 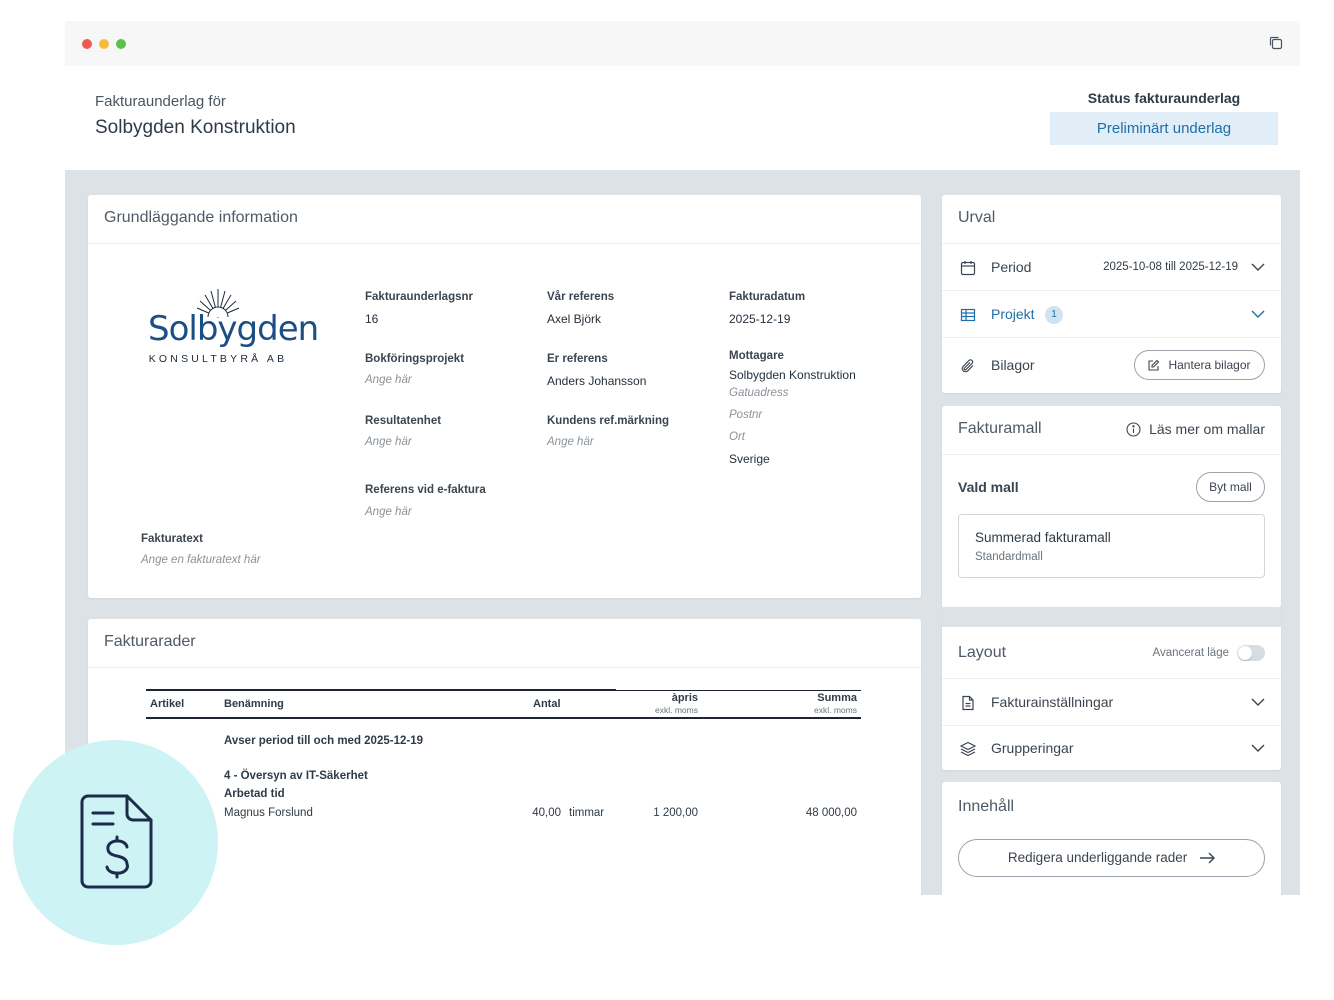 What do you see at coordinates (1043, 537) in the screenshot?
I see `template-name: Summerad fakturamall` at bounding box center [1043, 537].